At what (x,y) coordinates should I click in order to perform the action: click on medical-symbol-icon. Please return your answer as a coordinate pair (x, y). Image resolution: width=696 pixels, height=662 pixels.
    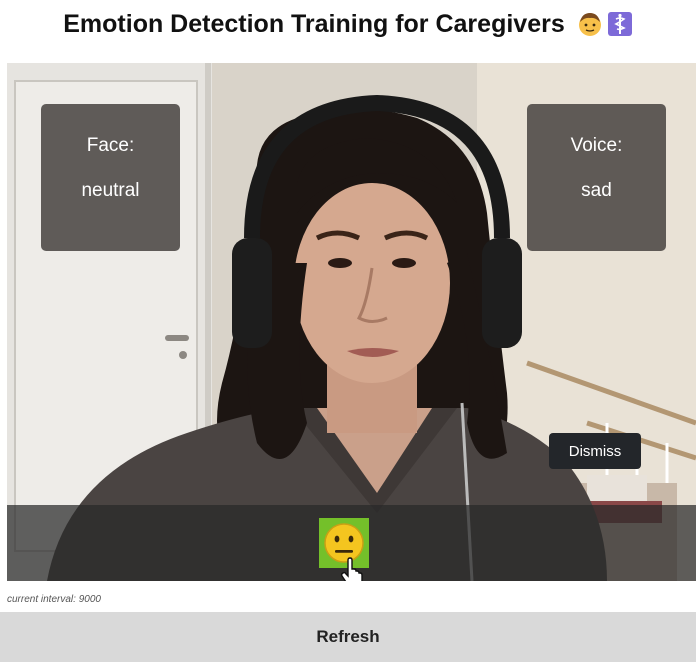
    Looking at the image, I should click on (619, 24).